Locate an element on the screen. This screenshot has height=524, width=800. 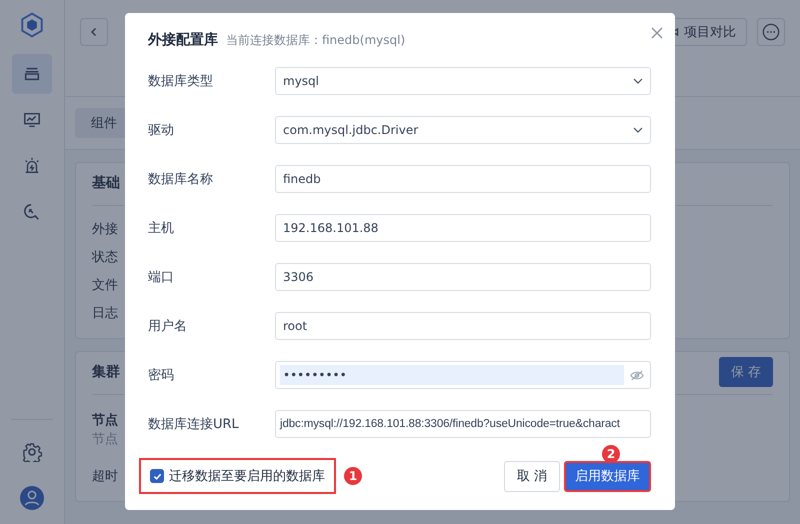
input-field: 192.168.101.88 is located at coordinates (463, 228).